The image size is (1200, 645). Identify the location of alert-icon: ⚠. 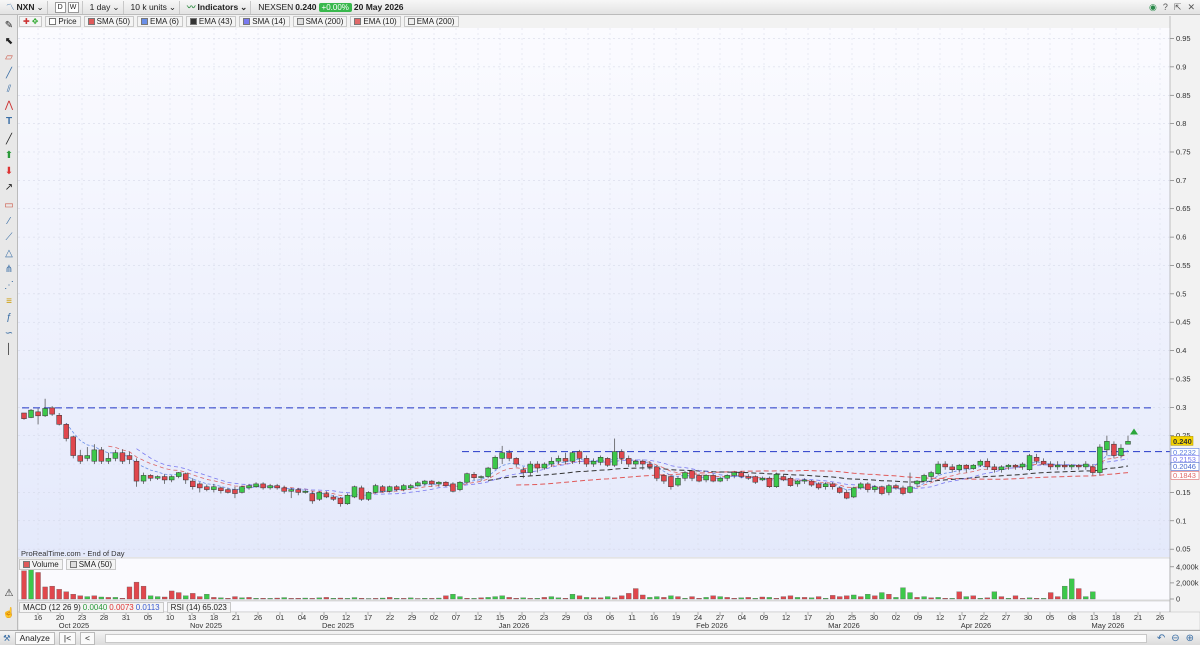
(9, 593).